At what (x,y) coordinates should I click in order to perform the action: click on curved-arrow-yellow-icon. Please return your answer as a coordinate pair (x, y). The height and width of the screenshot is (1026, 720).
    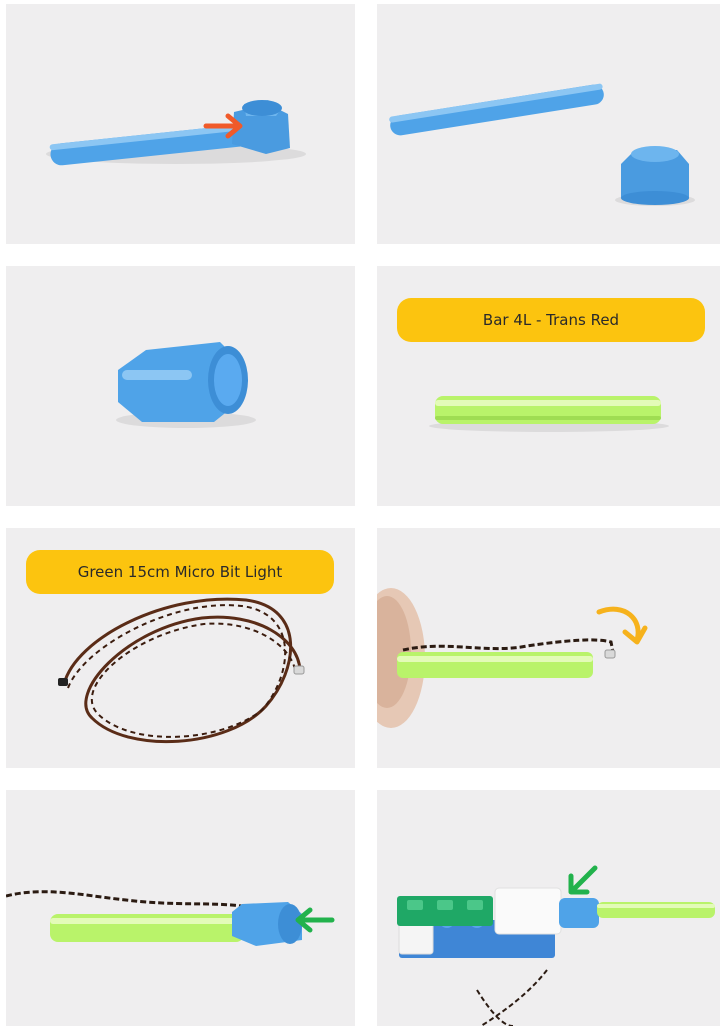
    Looking at the image, I should click on (622, 625).